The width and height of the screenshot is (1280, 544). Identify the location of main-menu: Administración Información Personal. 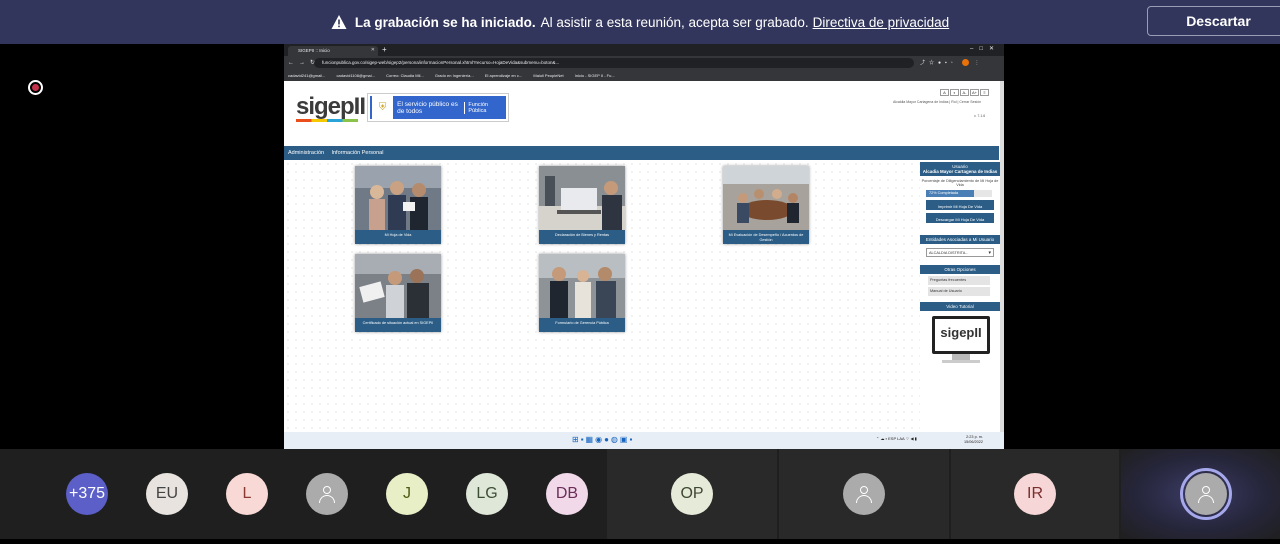
(641, 153).